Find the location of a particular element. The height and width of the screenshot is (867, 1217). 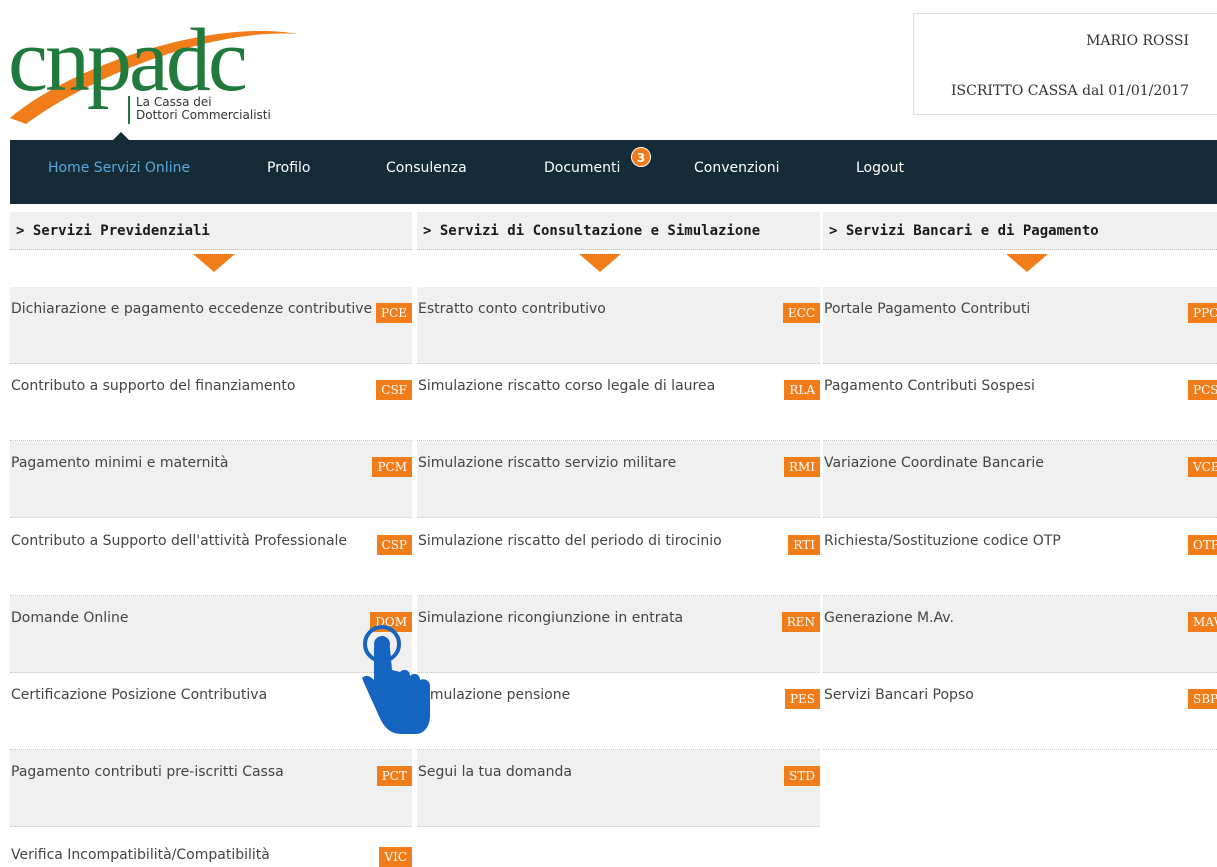

section-header-bancari: > Servizi Bancari e di Pagamento is located at coordinates (1020, 231).